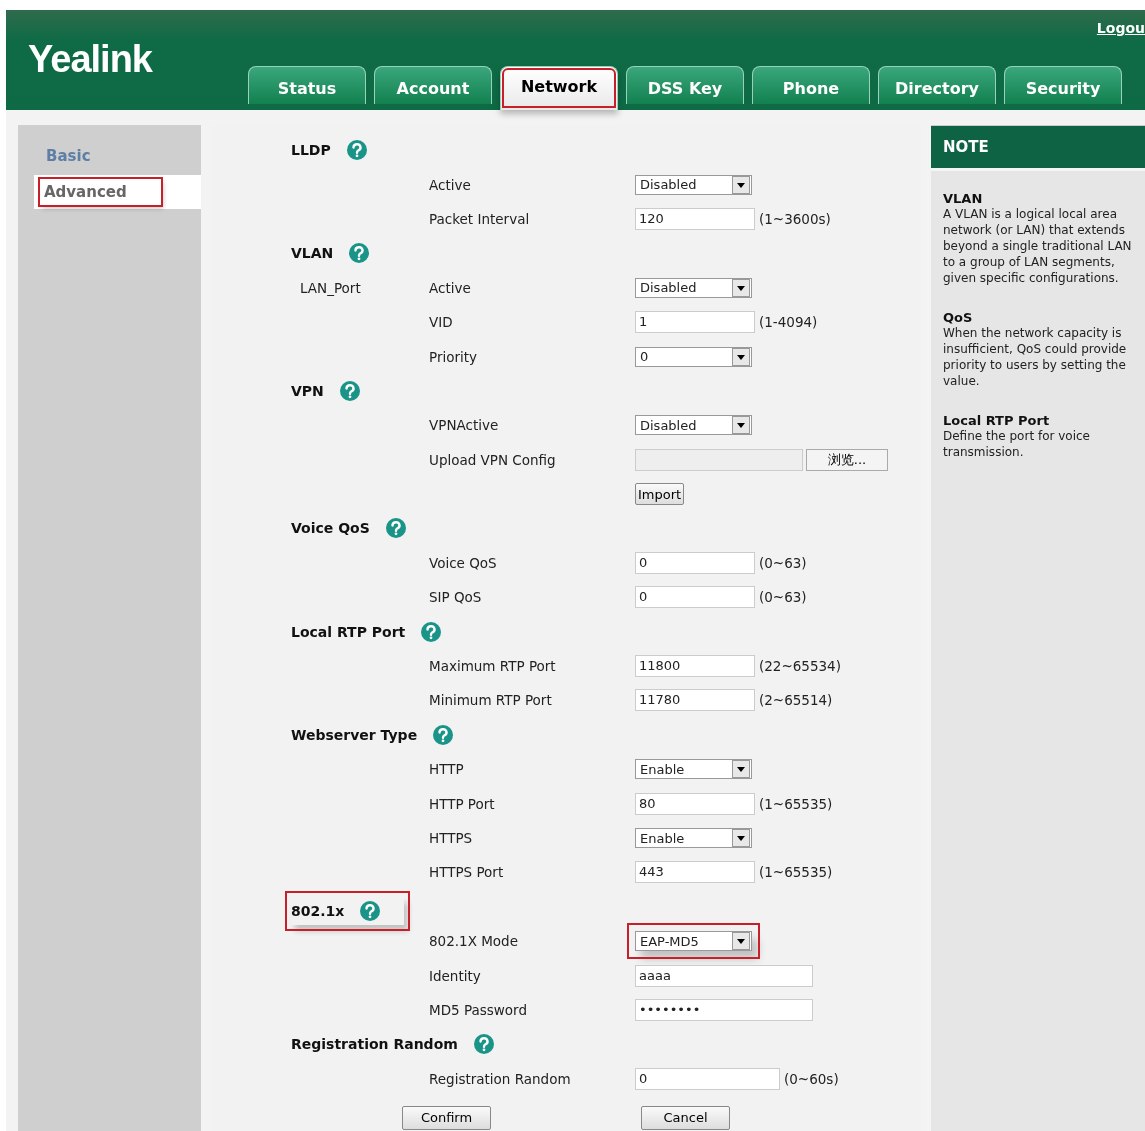 Image resolution: width=1145 pixels, height=1131 pixels. Describe the element at coordinates (685, 85) in the screenshot. I see `tab: DSS Key` at that location.